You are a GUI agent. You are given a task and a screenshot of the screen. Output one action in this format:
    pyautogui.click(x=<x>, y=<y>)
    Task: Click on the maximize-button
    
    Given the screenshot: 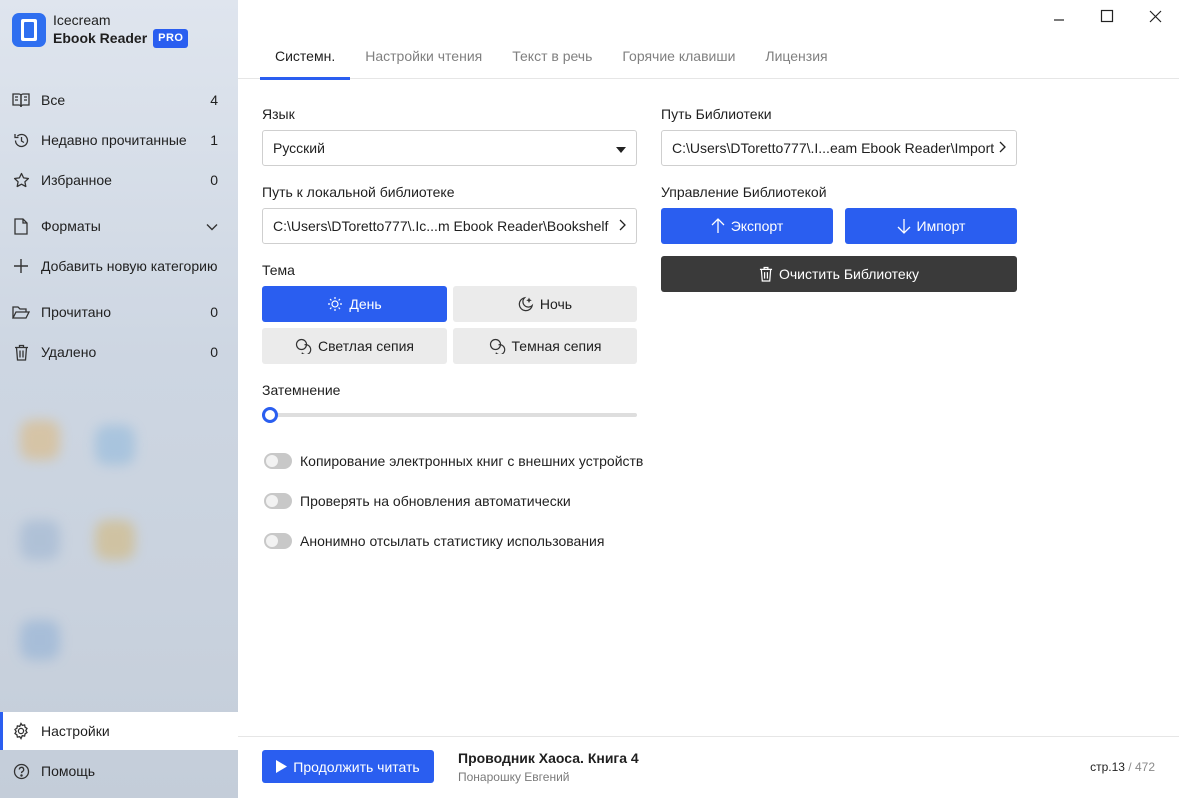 What is the action you would take?
    pyautogui.click(x=1107, y=16)
    